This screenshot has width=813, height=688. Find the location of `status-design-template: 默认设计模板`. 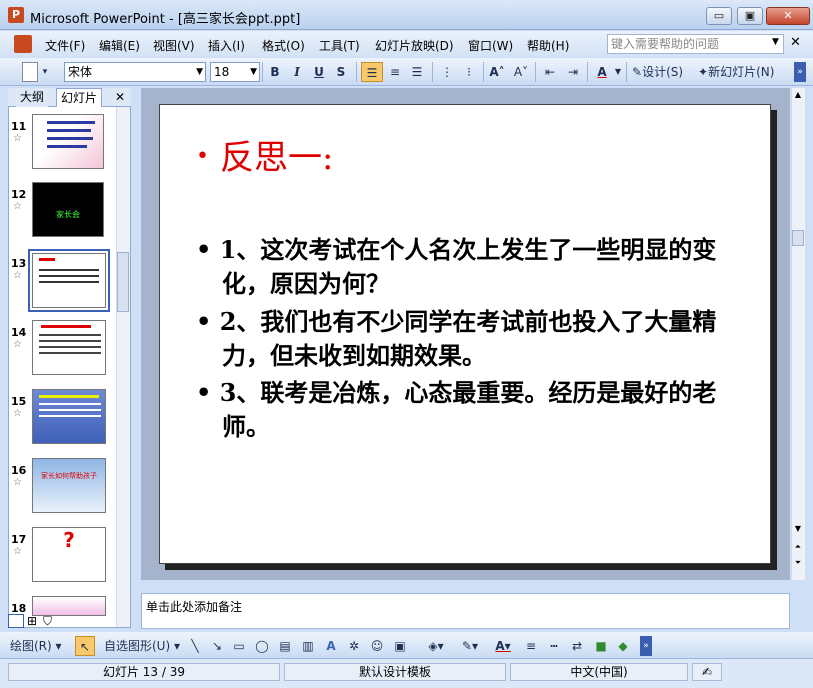

status-design-template: 默认设计模板 is located at coordinates (395, 672).